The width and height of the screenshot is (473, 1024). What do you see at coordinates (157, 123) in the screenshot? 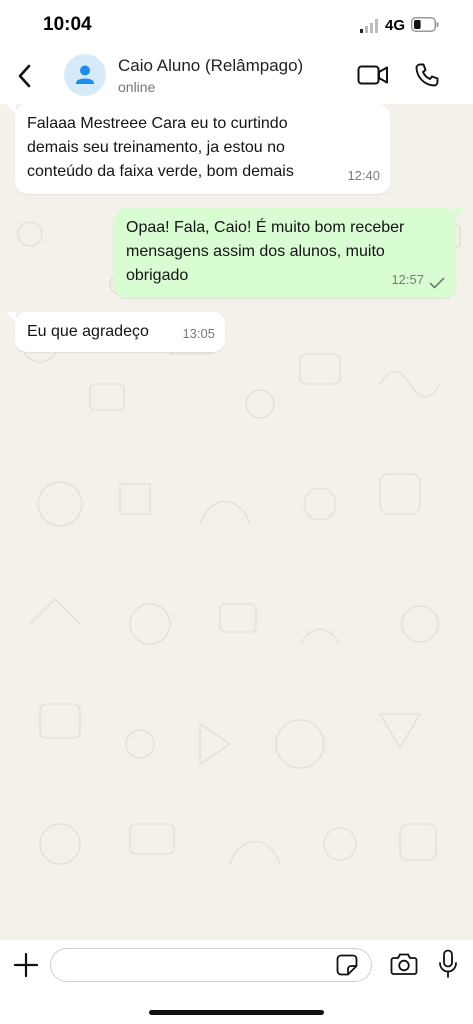
I see `message-line: Falaaa Mestreee Cara eu to curtindo` at bounding box center [157, 123].